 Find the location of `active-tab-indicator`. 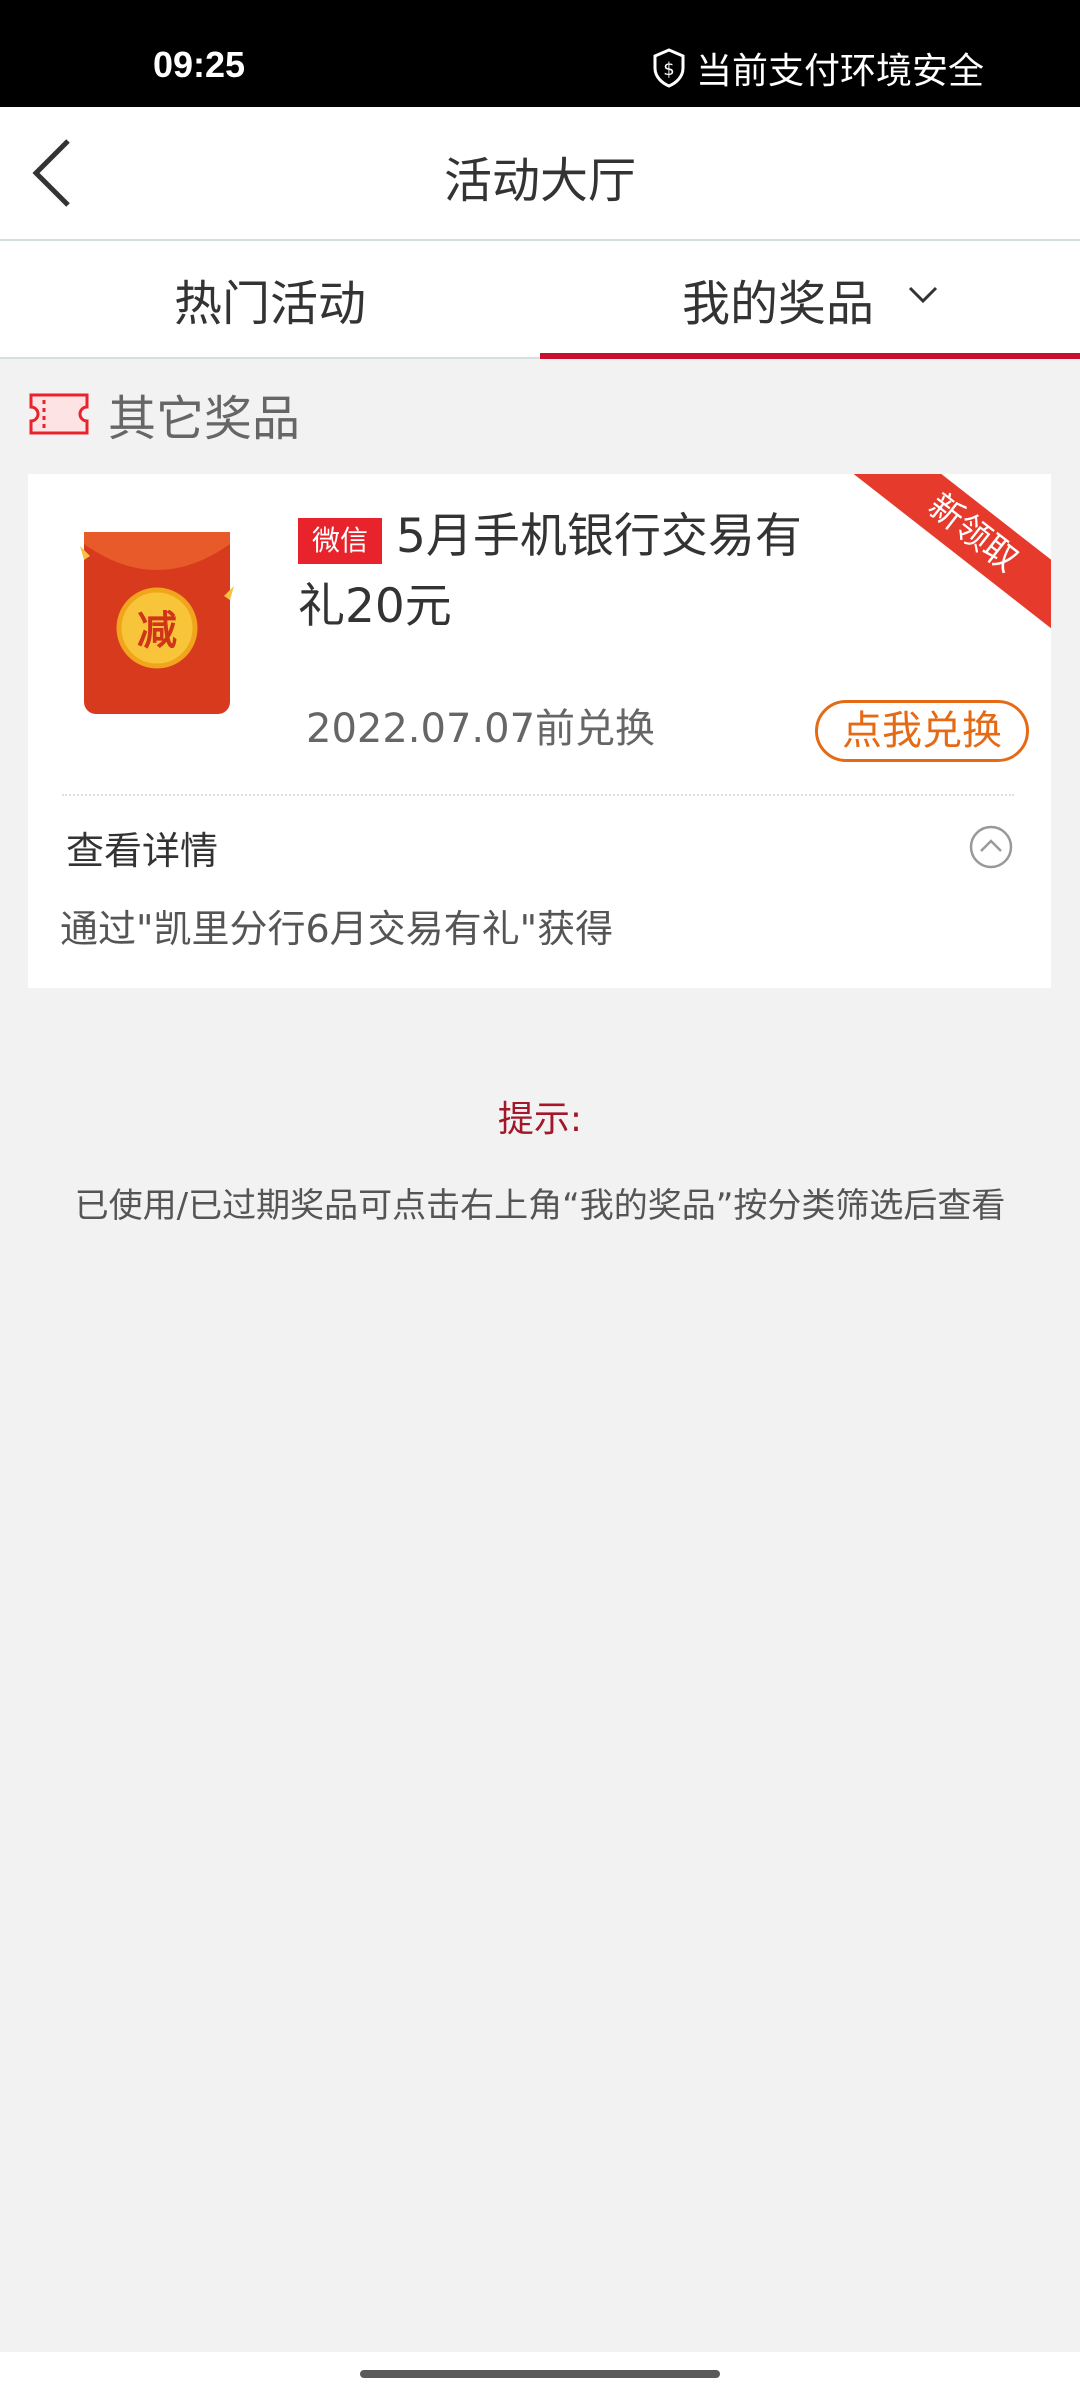

active-tab-indicator is located at coordinates (810, 356).